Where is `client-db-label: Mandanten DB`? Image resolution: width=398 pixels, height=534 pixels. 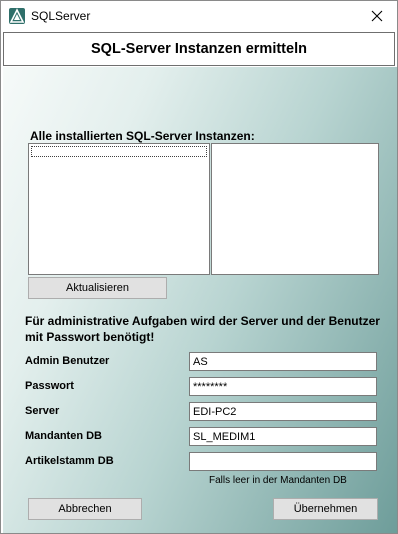 client-db-label: Mandanten DB is located at coordinates (63, 436).